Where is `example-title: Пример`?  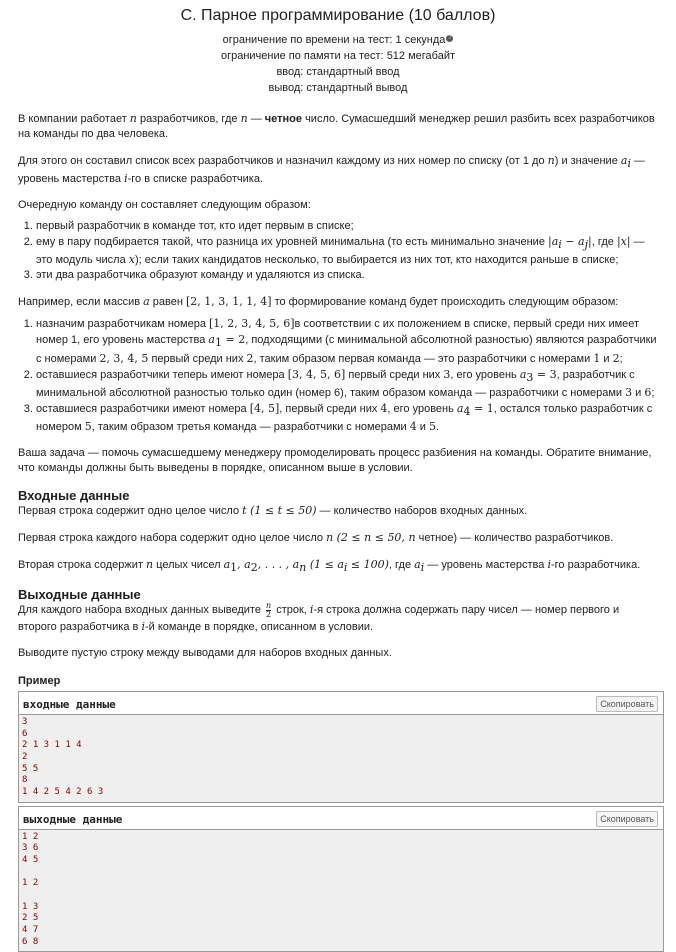
example-title: Пример is located at coordinates (39, 681).